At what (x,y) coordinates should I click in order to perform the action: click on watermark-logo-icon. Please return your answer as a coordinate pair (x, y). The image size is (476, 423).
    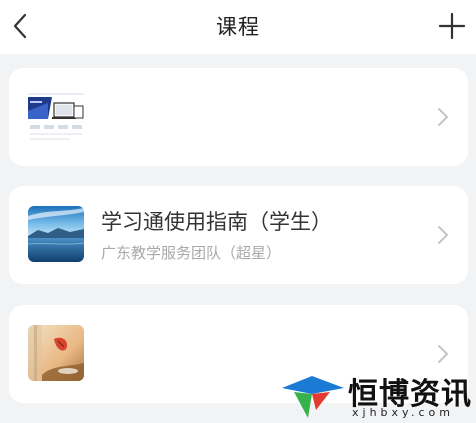
    Looking at the image, I should click on (313, 397).